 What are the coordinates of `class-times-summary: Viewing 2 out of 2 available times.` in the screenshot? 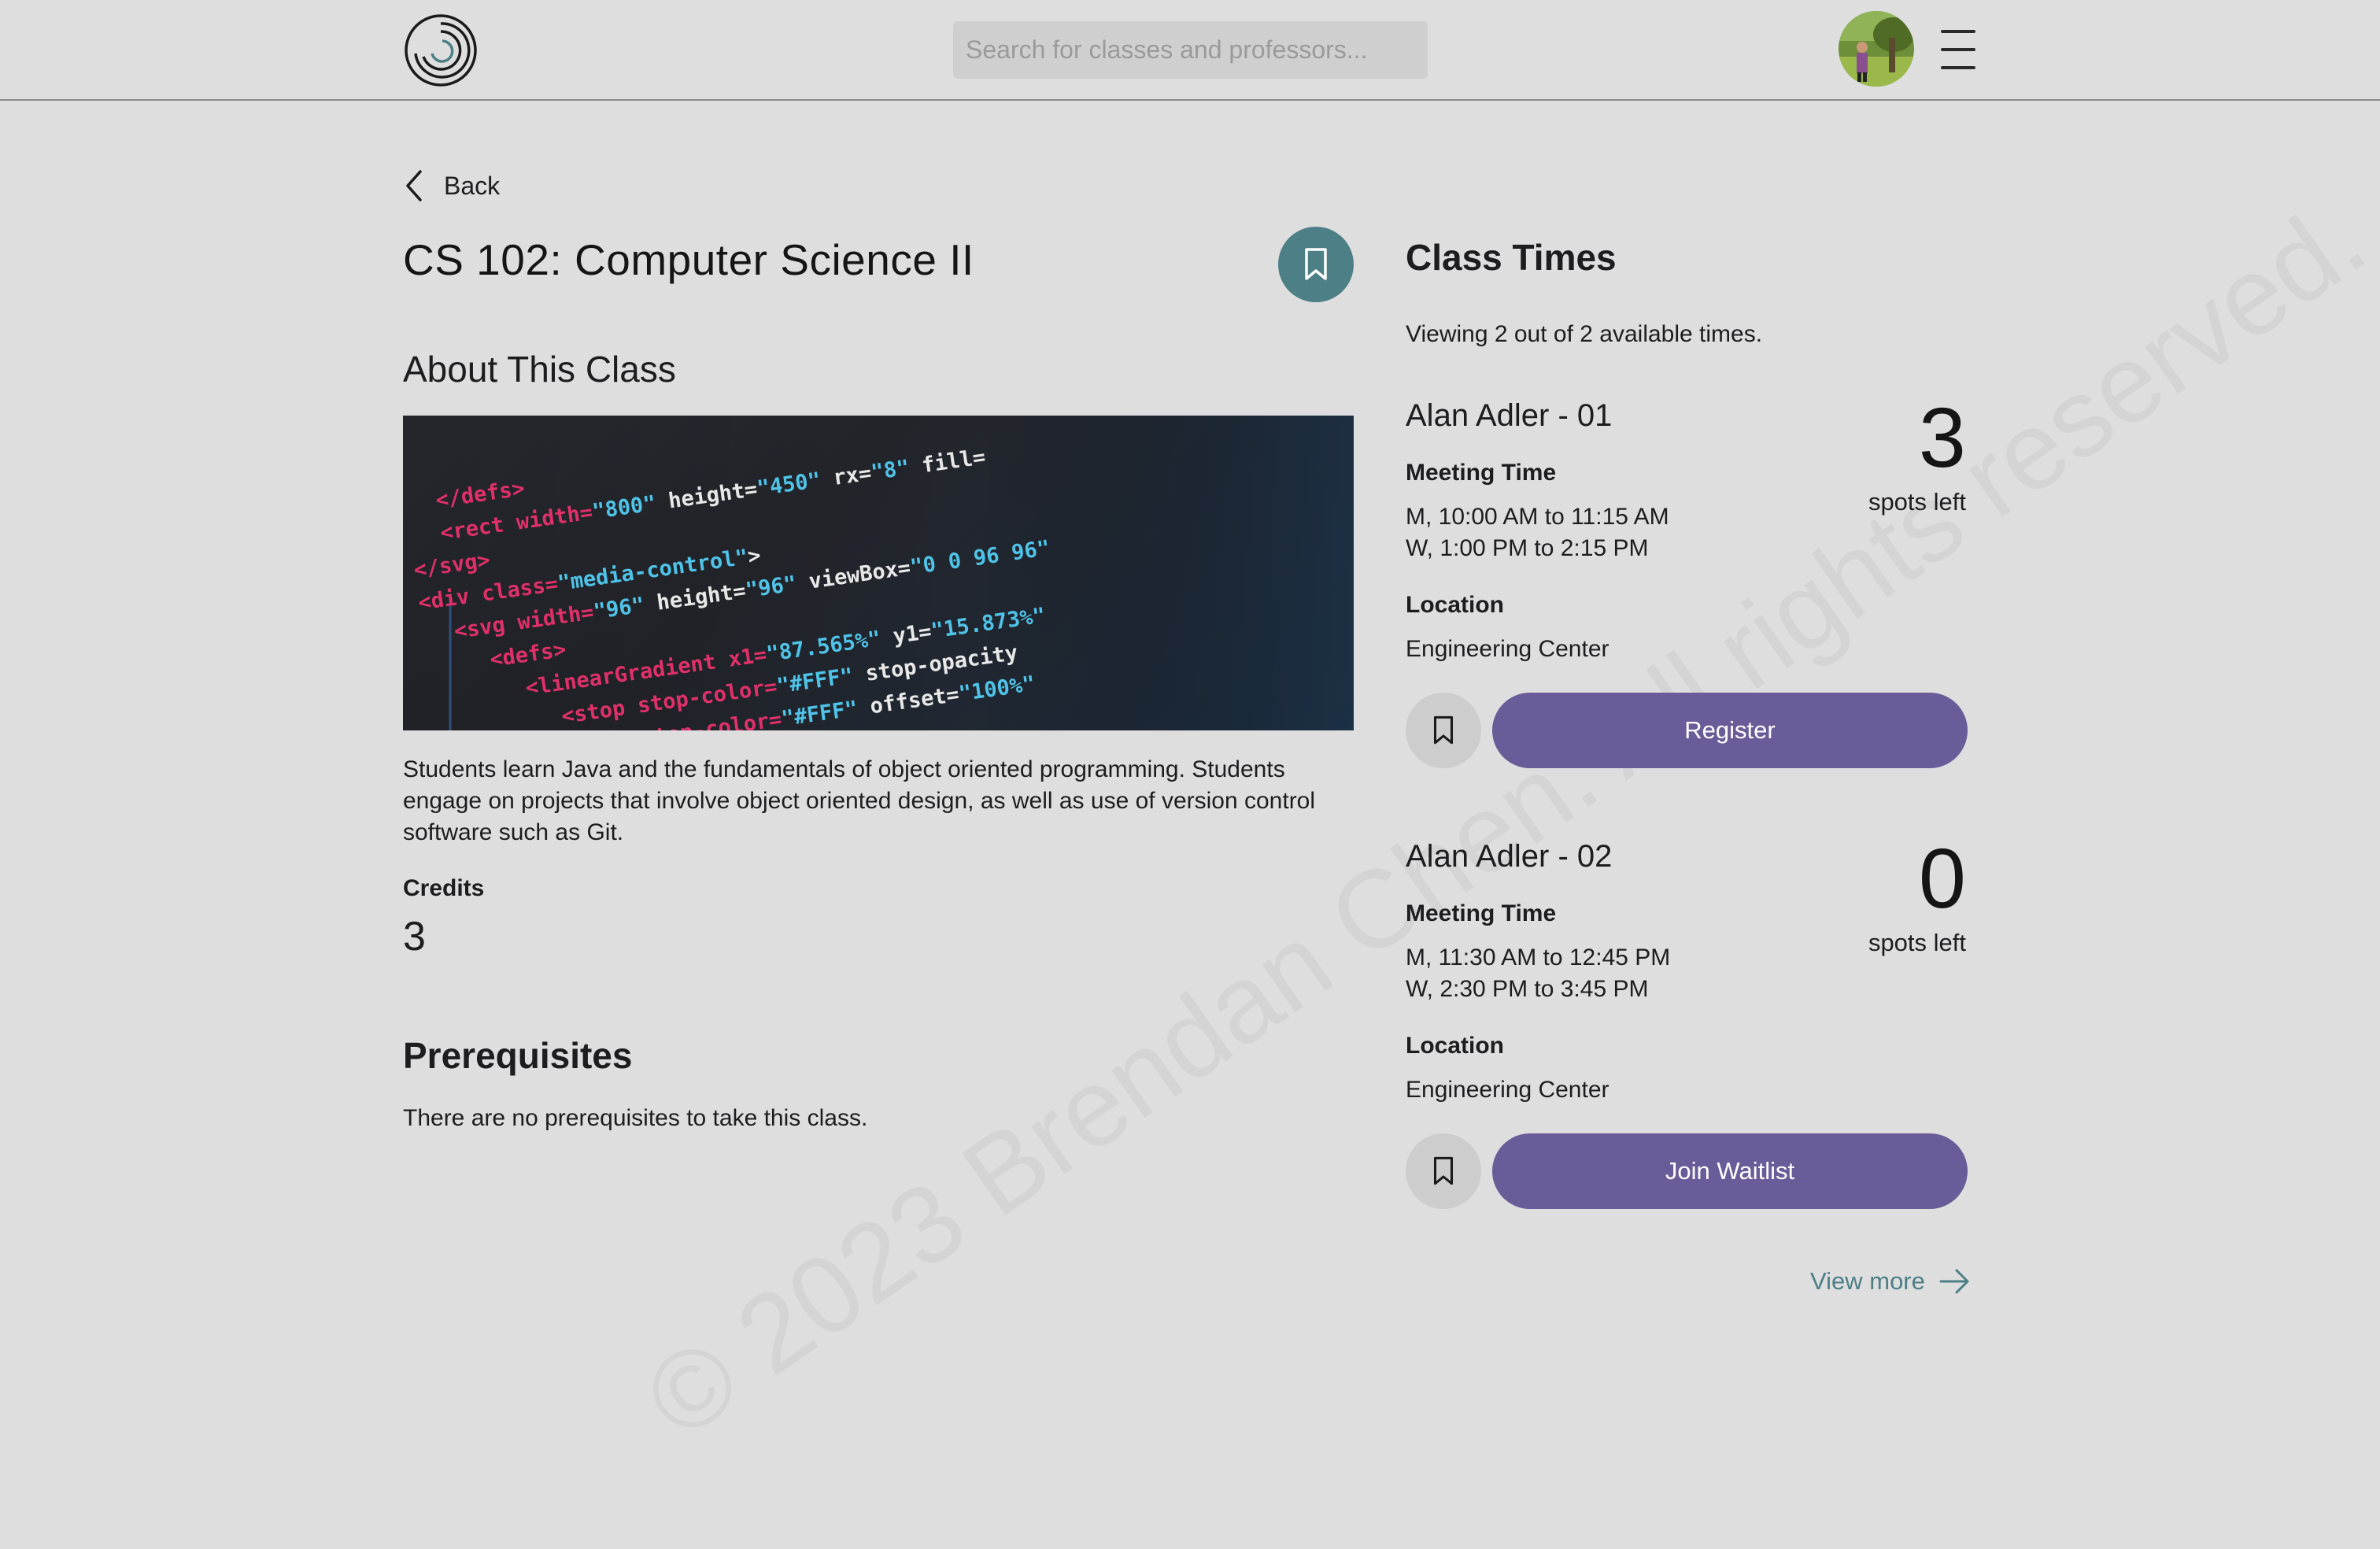 It's located at (1584, 334).